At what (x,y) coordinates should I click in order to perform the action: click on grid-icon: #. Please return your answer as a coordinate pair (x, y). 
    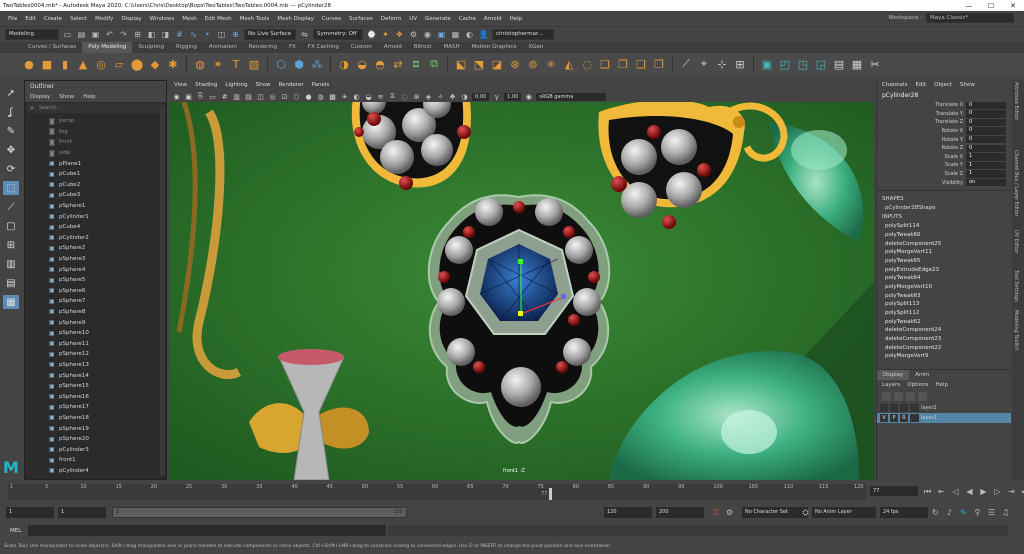
    Looking at the image, I should click on (224, 97).